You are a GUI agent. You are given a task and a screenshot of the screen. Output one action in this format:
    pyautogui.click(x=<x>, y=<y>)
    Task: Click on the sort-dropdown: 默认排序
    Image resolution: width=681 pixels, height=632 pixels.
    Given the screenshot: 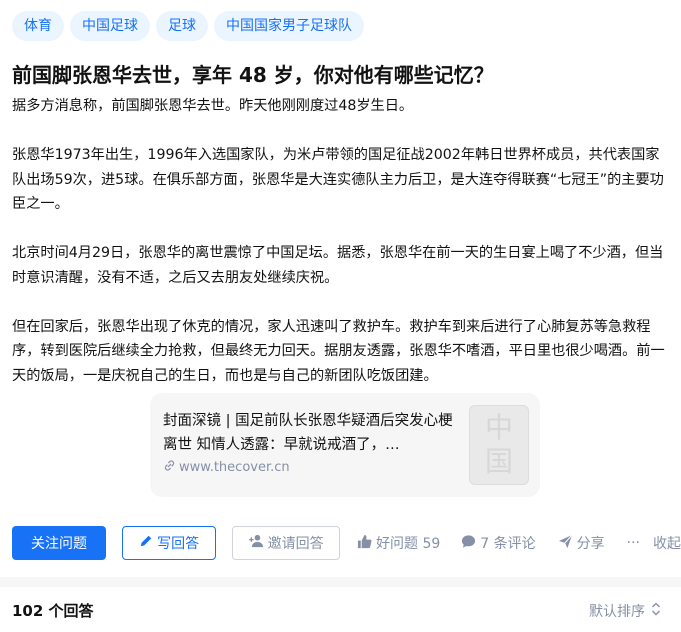 What is the action you would take?
    pyautogui.click(x=625, y=611)
    